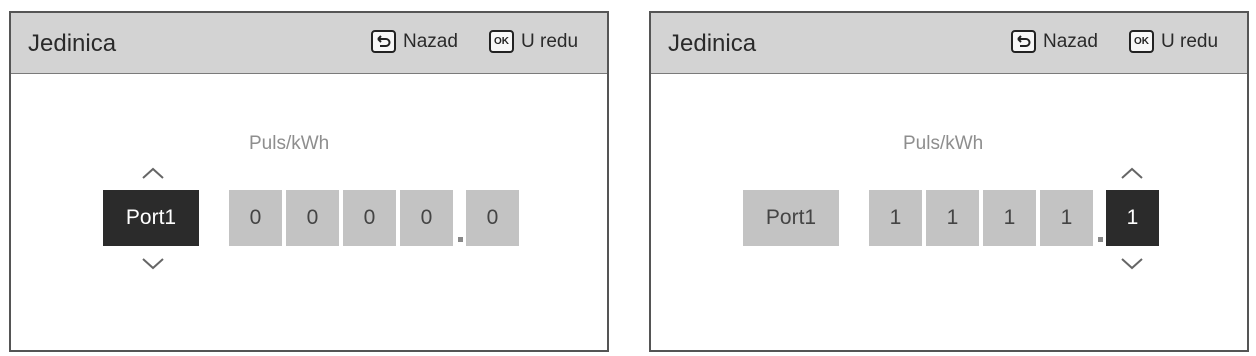 The width and height of the screenshot is (1256, 356). Describe the element at coordinates (369, 218) in the screenshot. I see `digit-field-3: 0` at that location.